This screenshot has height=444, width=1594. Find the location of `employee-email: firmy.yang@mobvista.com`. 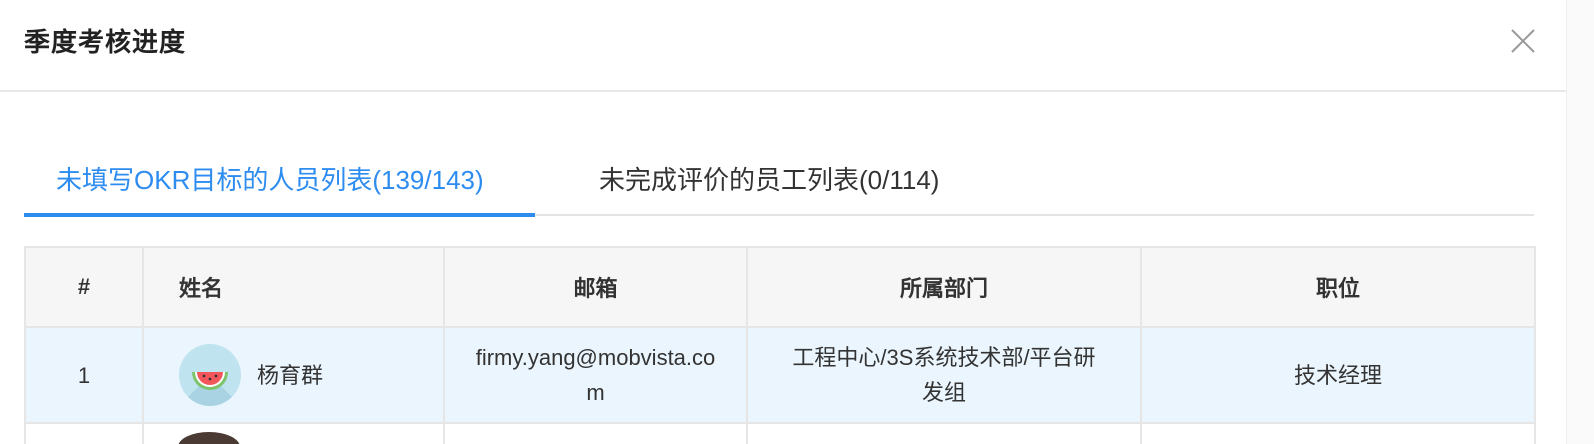

employee-email: firmy.yang@mobvista.com is located at coordinates (595, 375).